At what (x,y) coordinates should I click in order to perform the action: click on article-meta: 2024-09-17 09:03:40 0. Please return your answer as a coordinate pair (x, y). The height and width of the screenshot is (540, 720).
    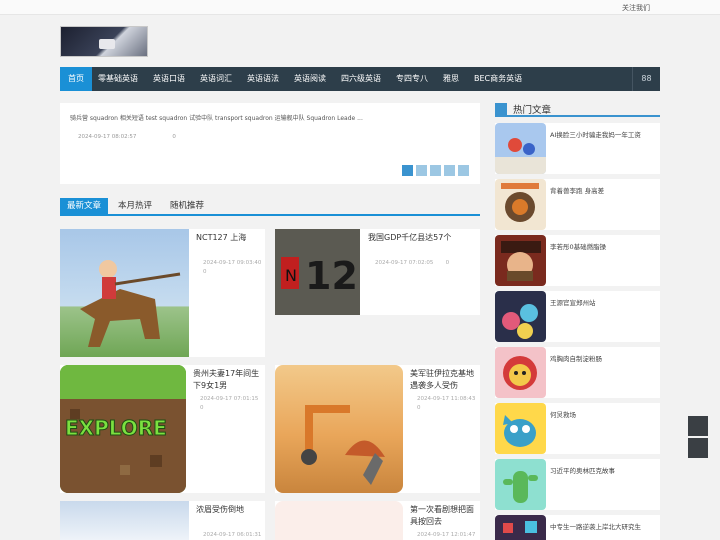
    Looking at the image, I should click on (233, 268).